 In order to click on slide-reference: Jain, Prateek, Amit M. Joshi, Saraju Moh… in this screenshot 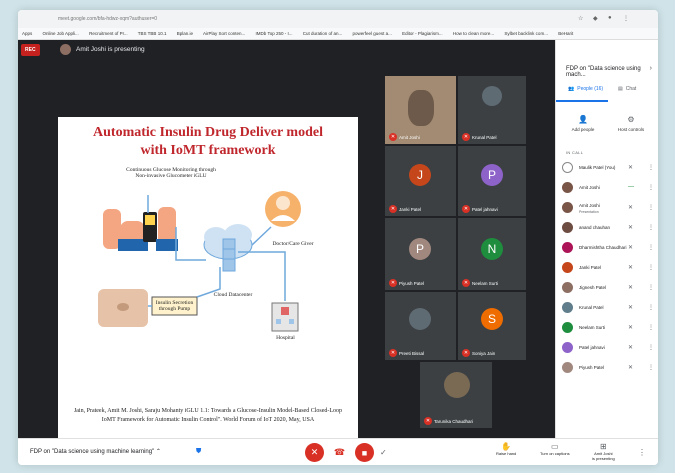, I will do `click(208, 415)`.